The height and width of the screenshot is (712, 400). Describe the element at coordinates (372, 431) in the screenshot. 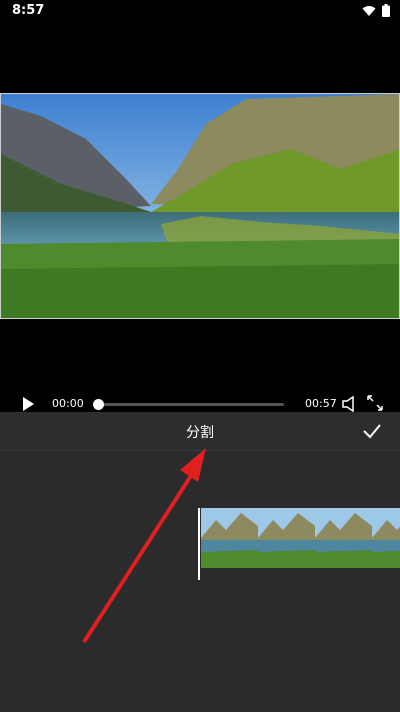

I see `checkmark-icon` at that location.